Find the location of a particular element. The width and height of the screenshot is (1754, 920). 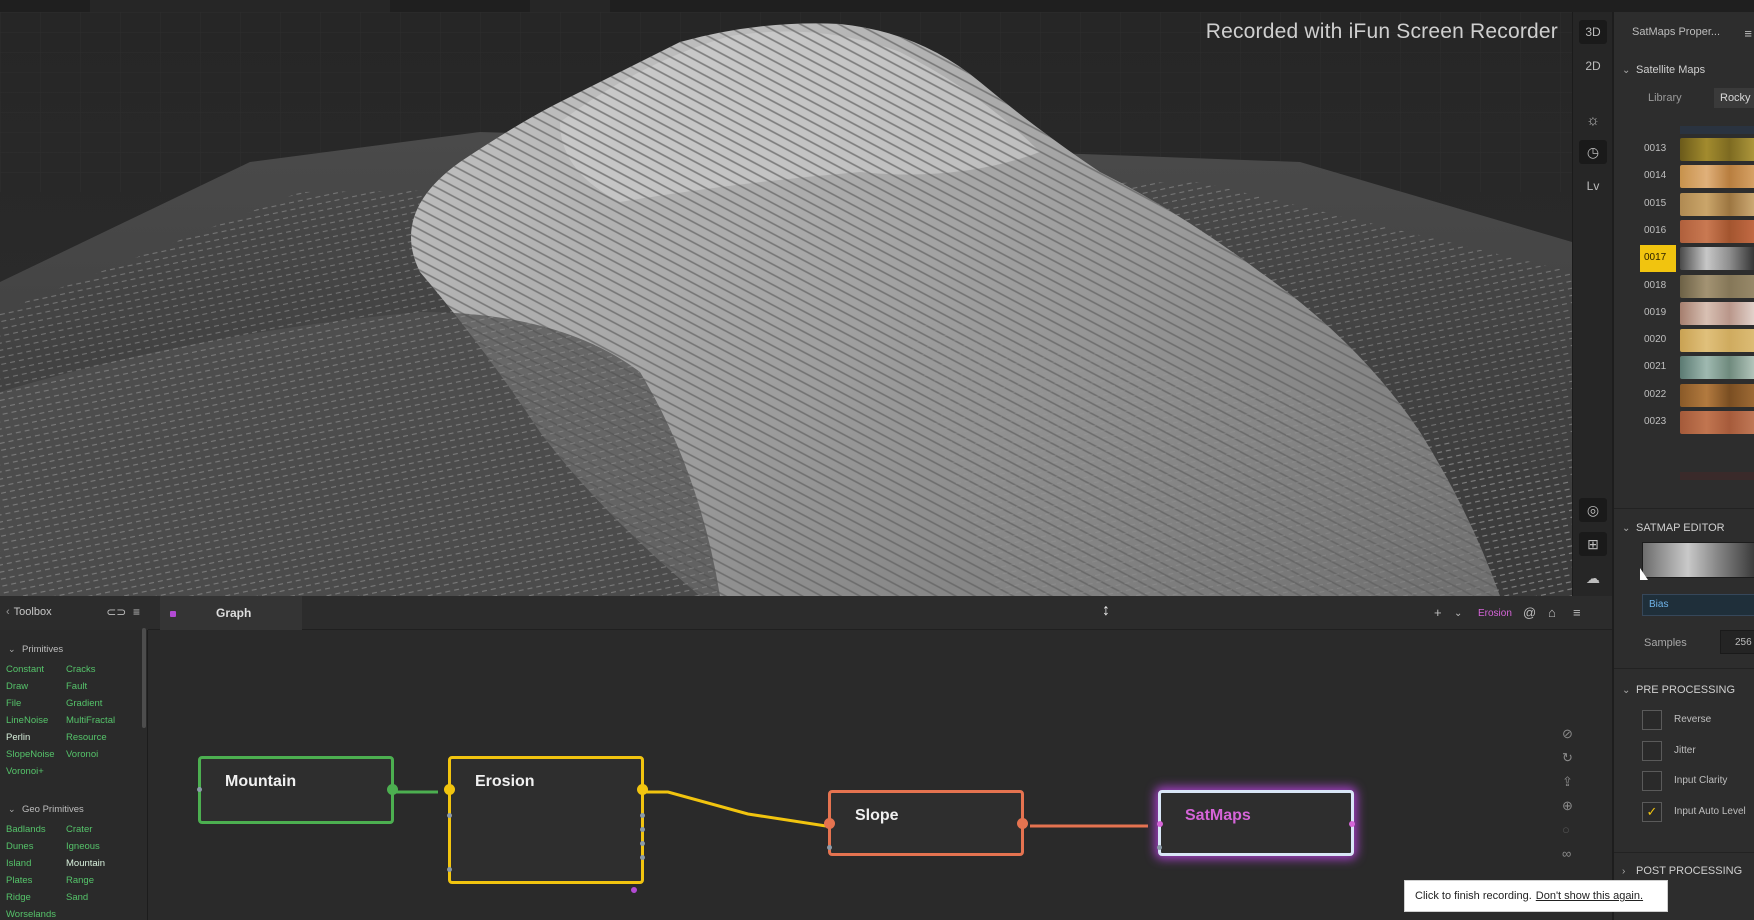

node-erosion: Erosion is located at coordinates (546, 824).